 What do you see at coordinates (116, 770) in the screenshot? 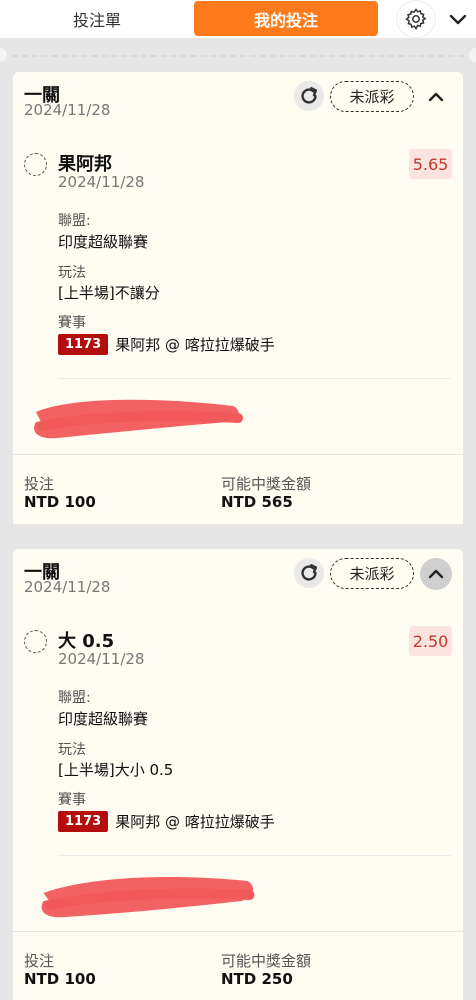
I see `play-value: [上半場]大小 0.5` at bounding box center [116, 770].